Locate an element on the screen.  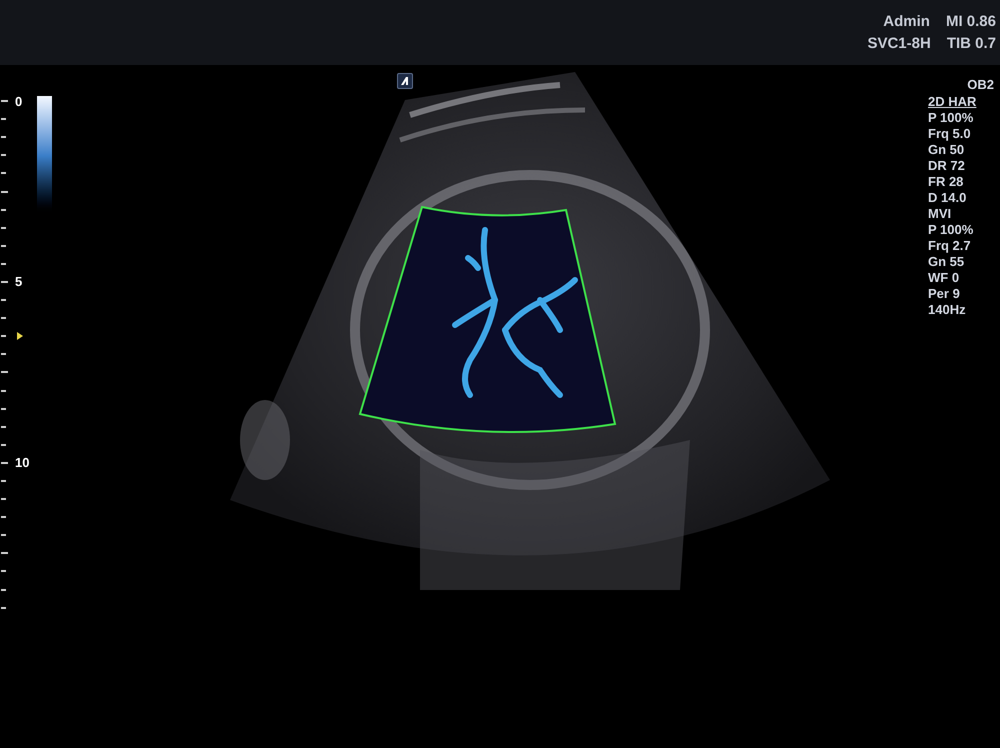
imaging-parameter-text: Frq 2.7 is located at coordinates (949, 246).